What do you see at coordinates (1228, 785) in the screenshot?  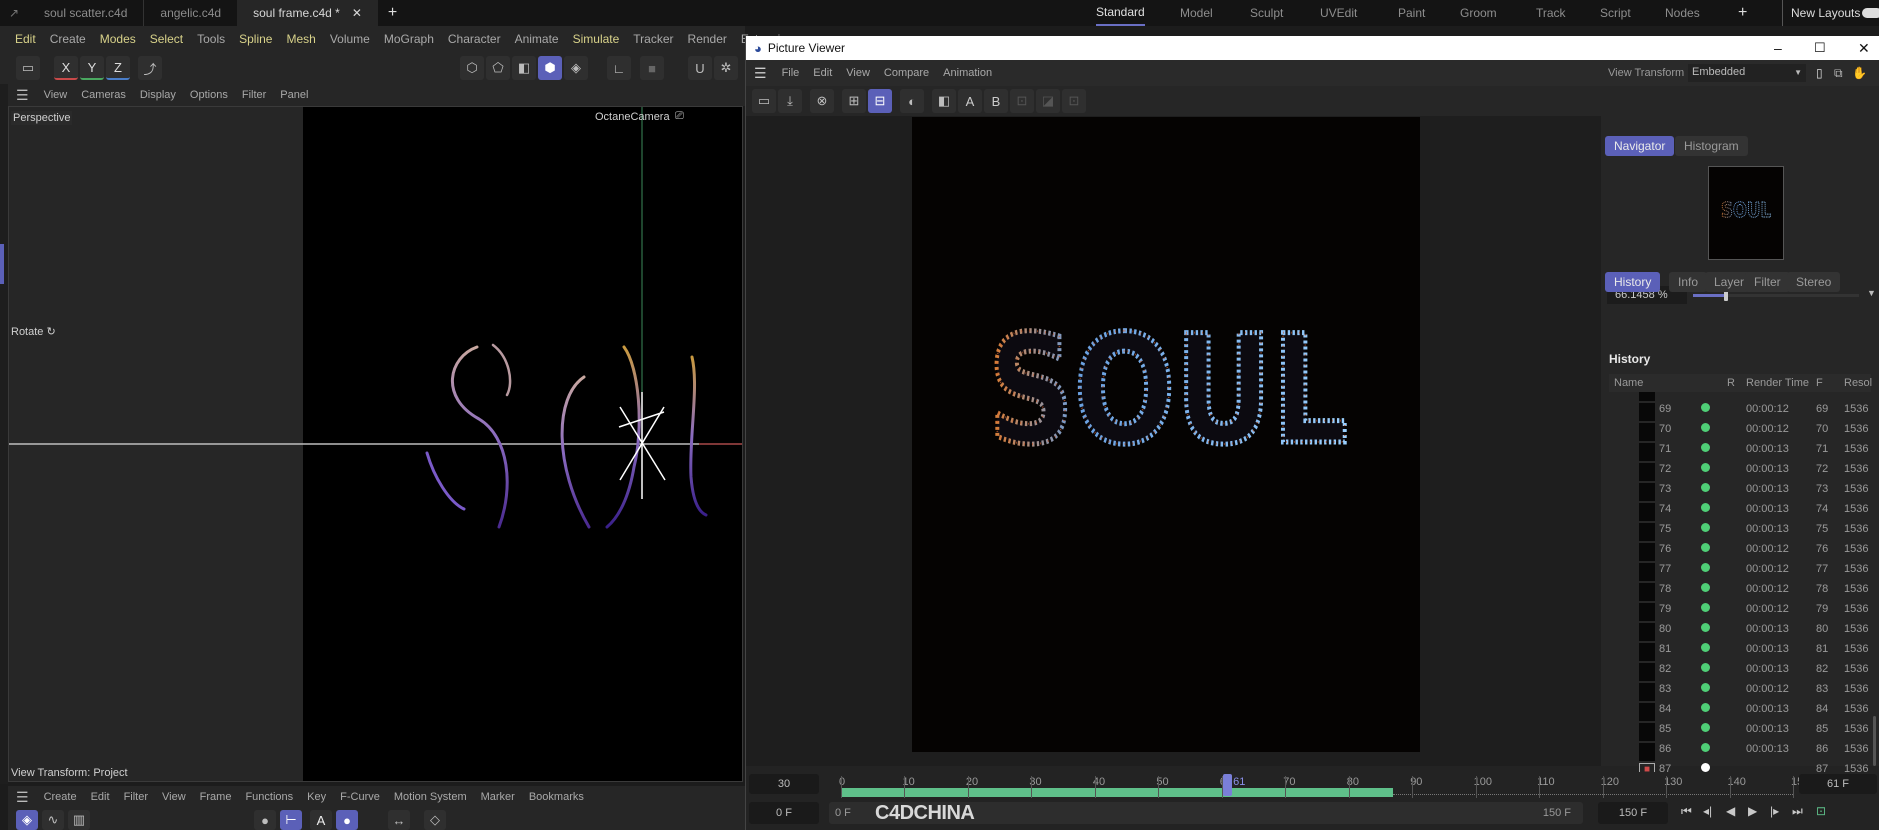 I see `playhead` at bounding box center [1228, 785].